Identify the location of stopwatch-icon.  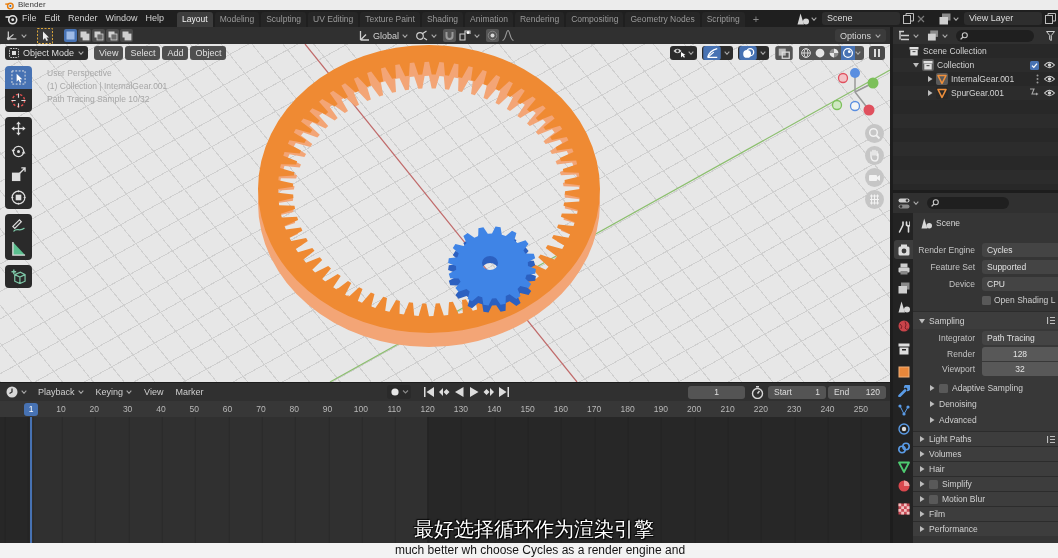
(757, 392).